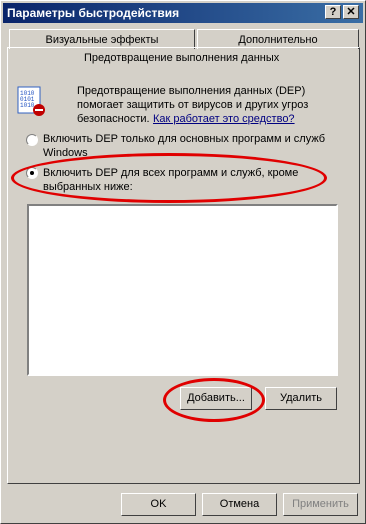 The image size is (366, 524). Describe the element at coordinates (183, 13) in the screenshot. I see `title-bar: Параметры быстродействия ? ✕` at that location.